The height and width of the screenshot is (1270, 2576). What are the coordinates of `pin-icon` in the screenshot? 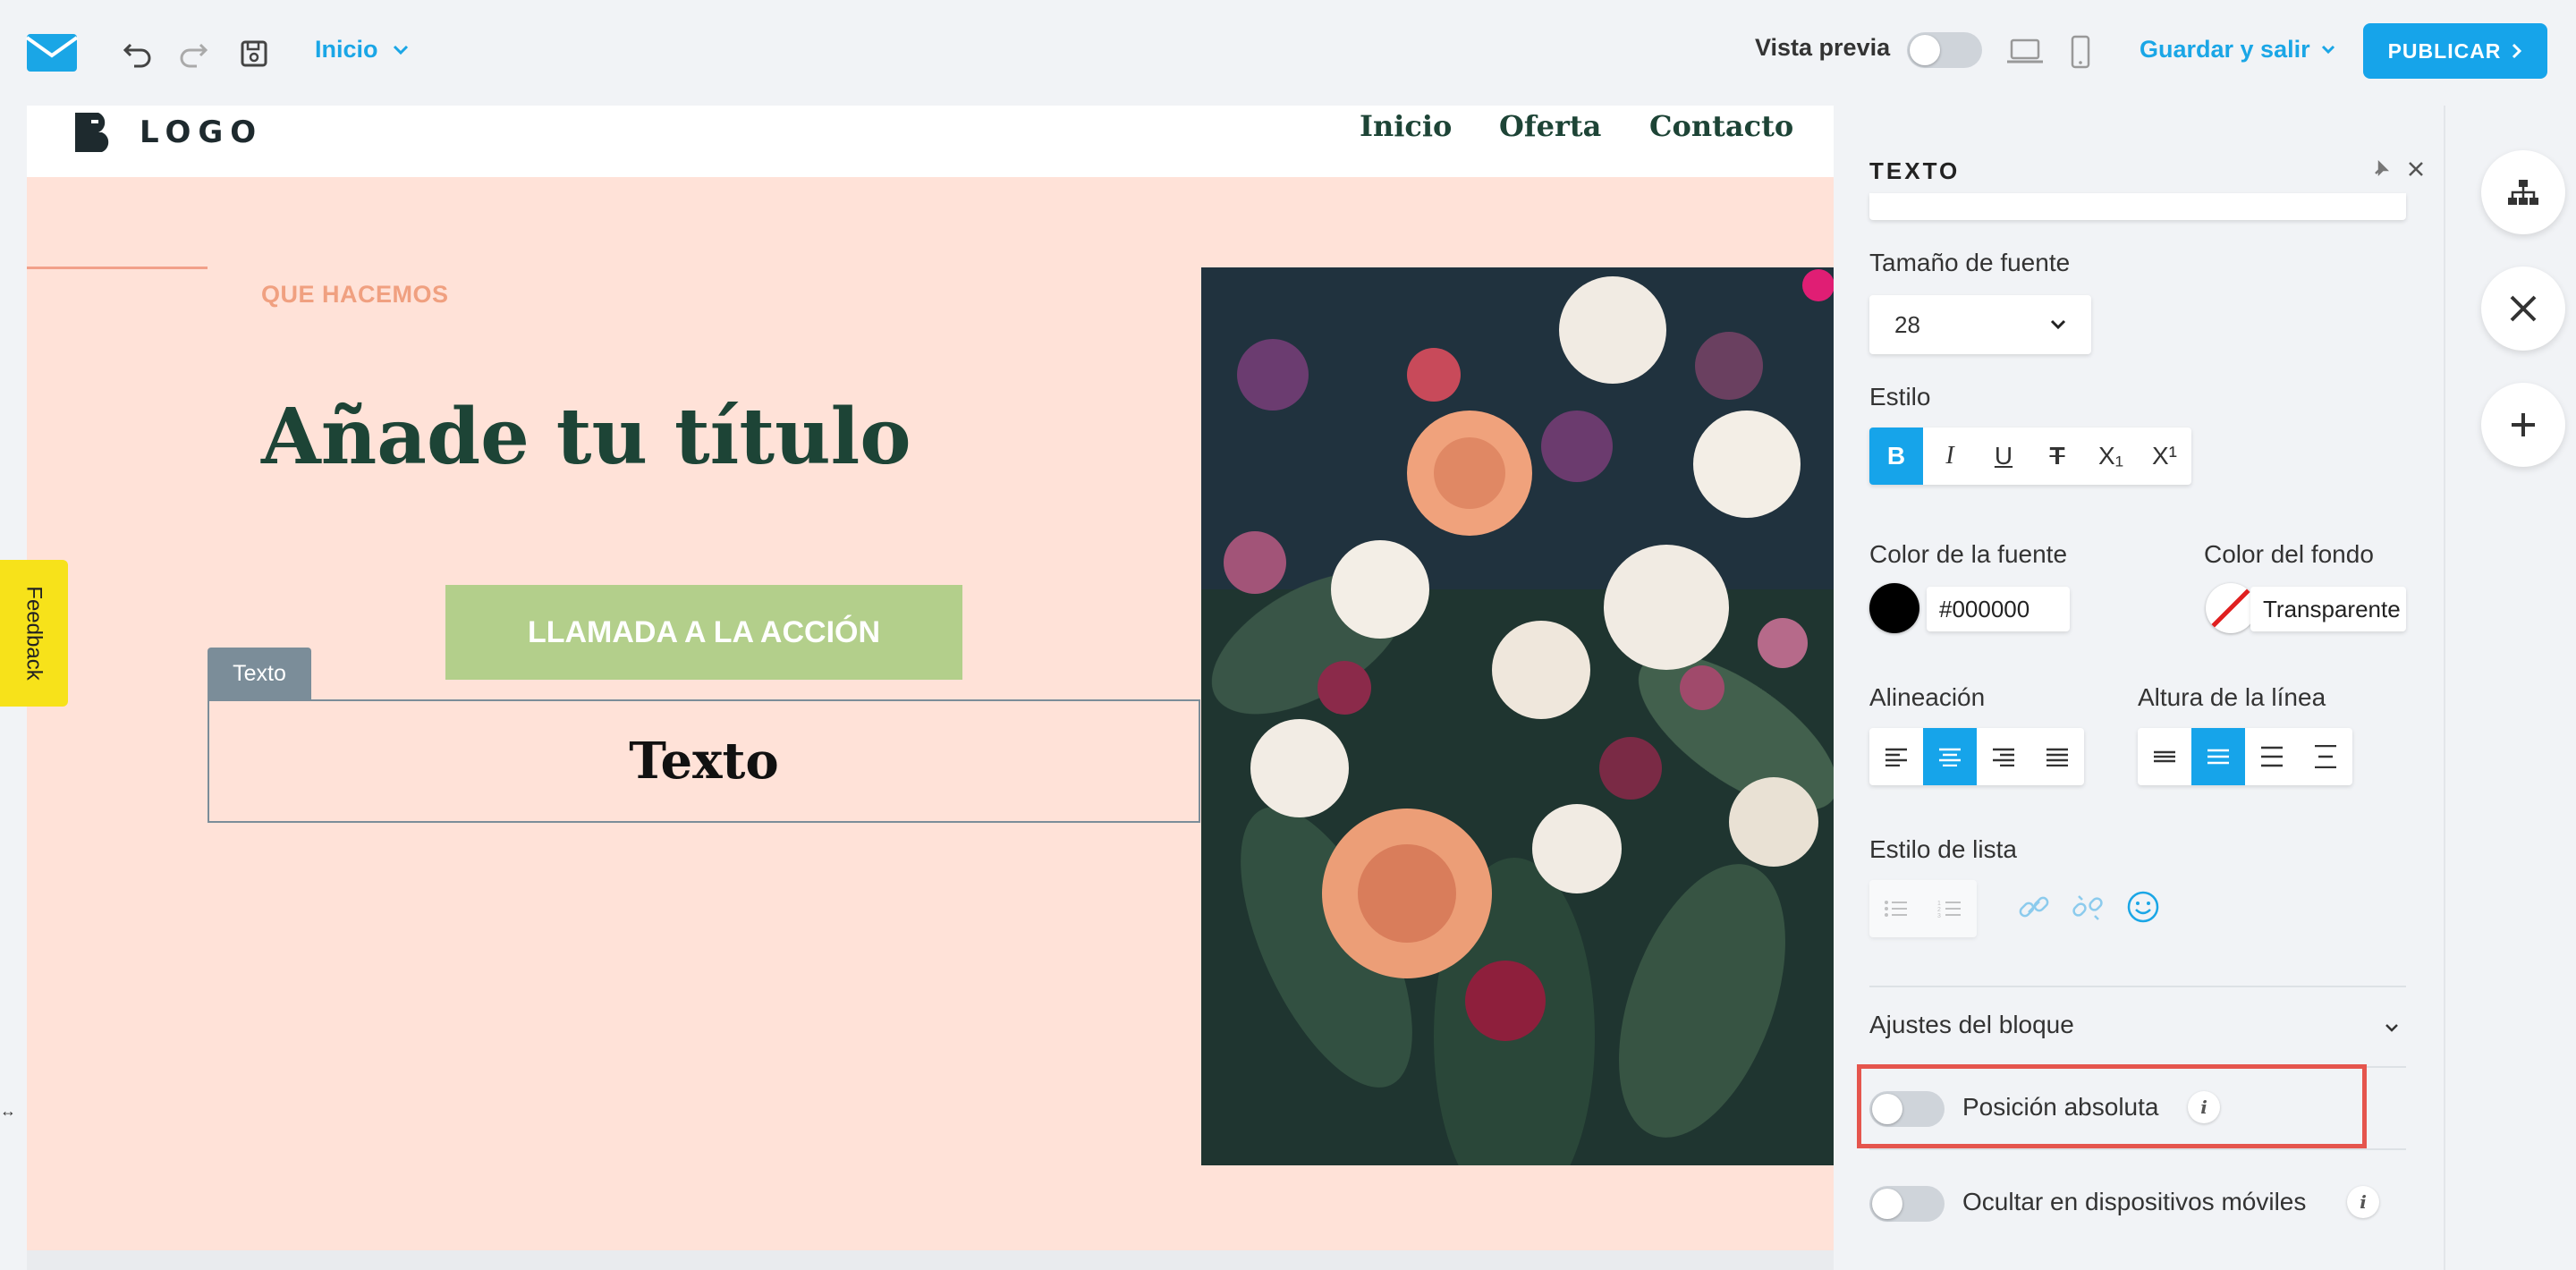 It's located at (2380, 171).